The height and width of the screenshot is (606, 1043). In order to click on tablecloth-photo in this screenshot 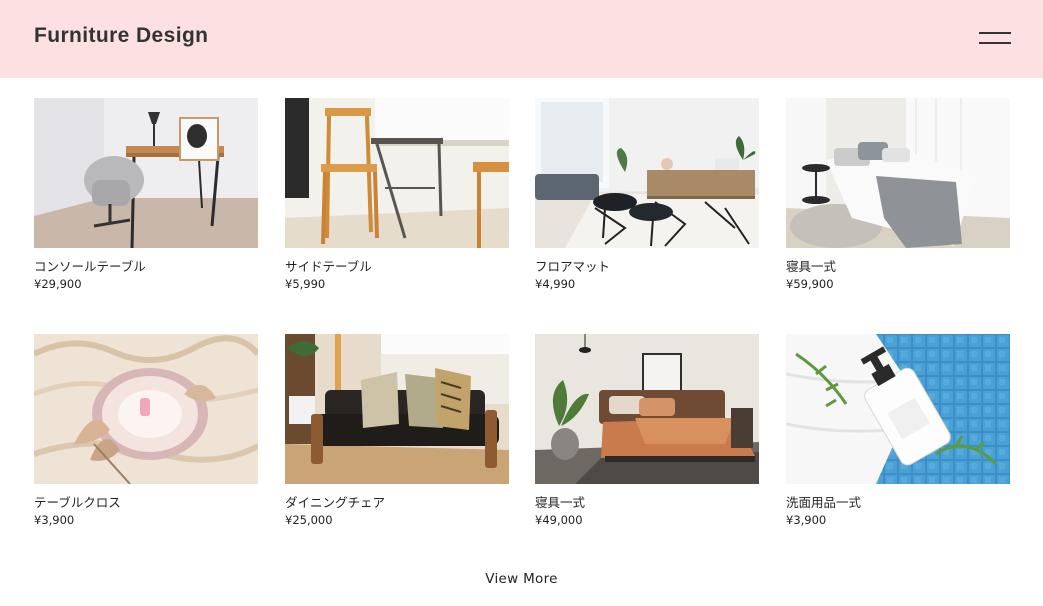, I will do `click(146, 409)`.